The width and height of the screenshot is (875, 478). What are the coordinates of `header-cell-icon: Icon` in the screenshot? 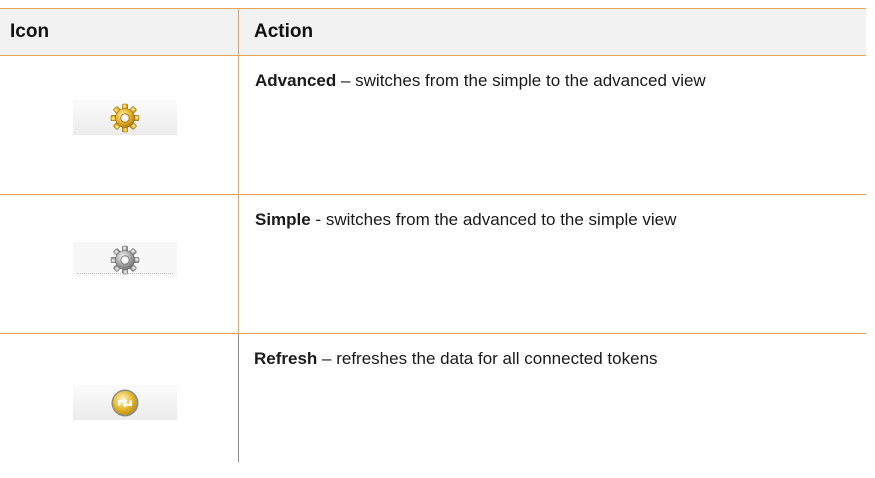 It's located at (119, 32).